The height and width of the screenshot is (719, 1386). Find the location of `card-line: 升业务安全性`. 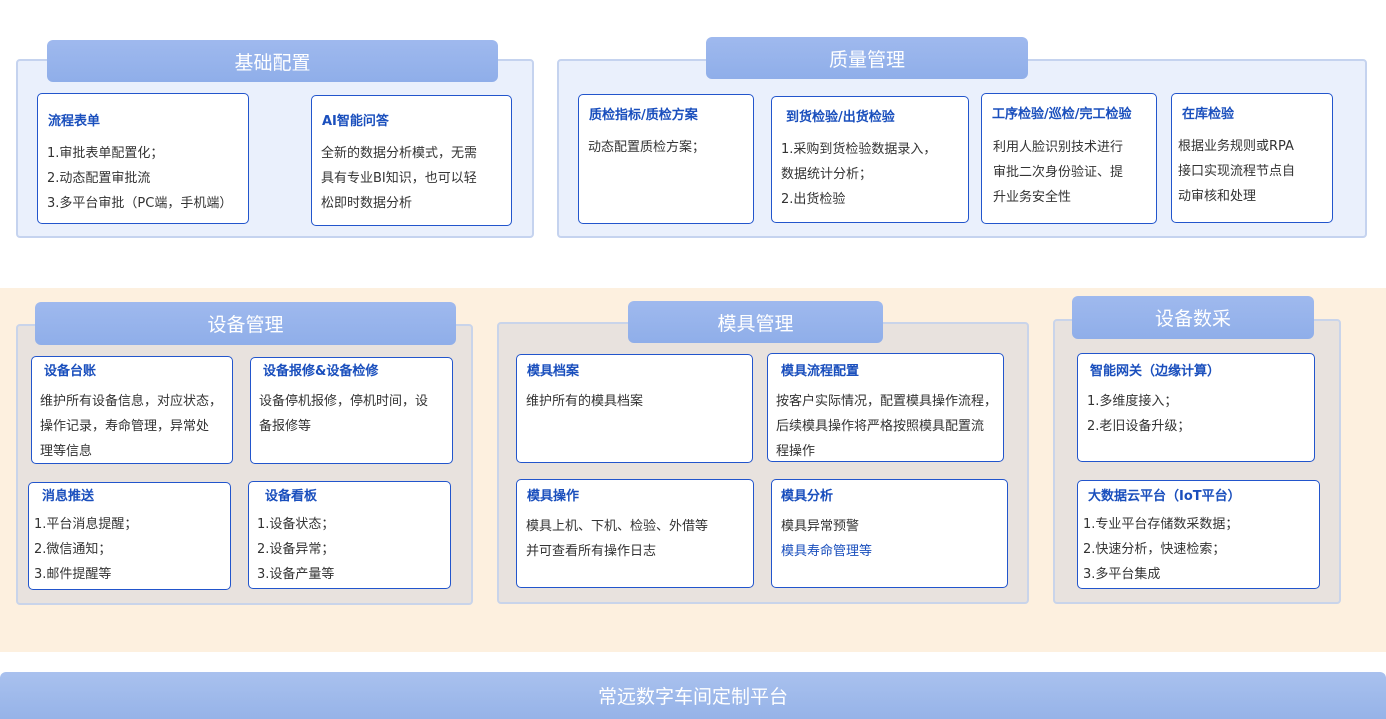

card-line: 升业务安全性 is located at coordinates (1032, 197).